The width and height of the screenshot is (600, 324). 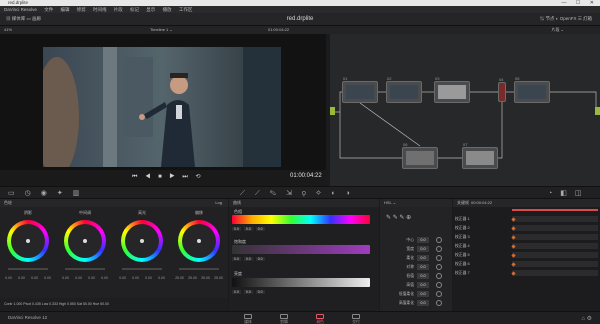 I want to click on menu-view: 显示, so click(x=150, y=9).